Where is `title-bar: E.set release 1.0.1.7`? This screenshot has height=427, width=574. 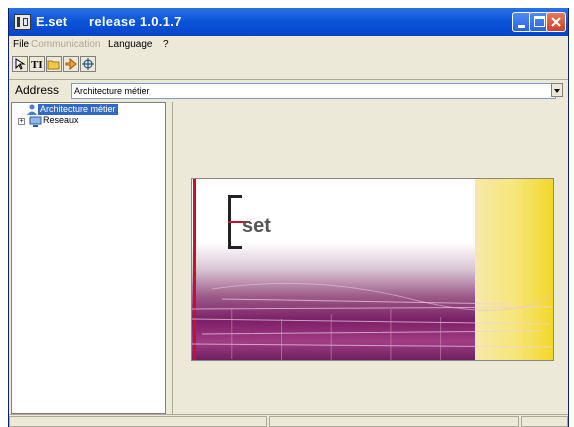 title-bar: E.set release 1.0.1.7 is located at coordinates (288, 22).